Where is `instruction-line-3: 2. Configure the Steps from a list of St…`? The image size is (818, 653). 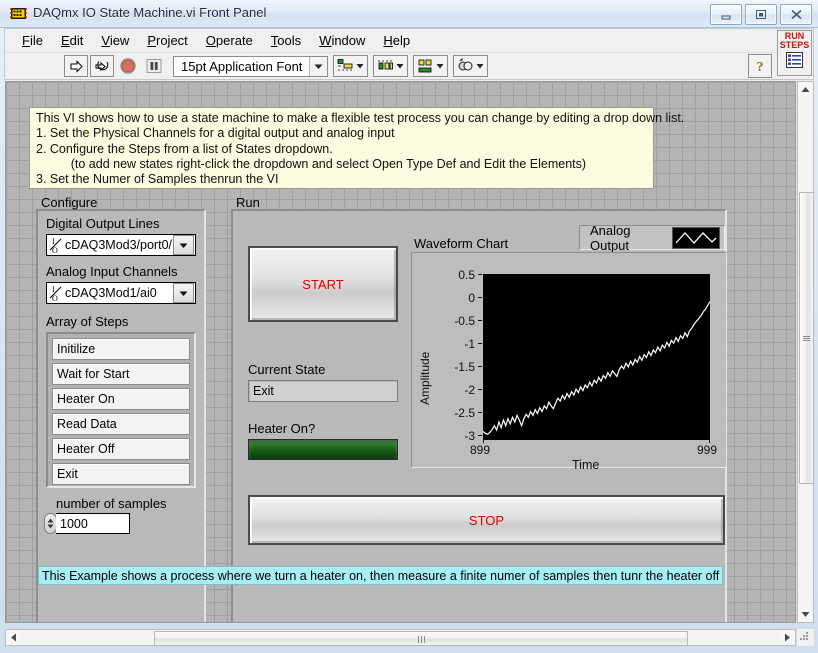
instruction-line-3: 2. Configure the Steps from a list of St… is located at coordinates (184, 148).